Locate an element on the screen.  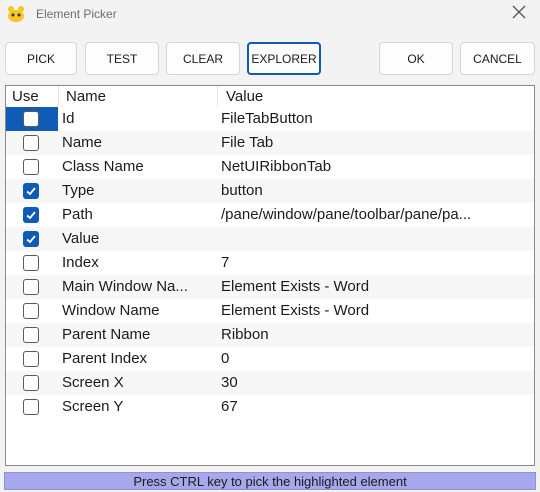
property-name: Class Name is located at coordinates (103, 166).